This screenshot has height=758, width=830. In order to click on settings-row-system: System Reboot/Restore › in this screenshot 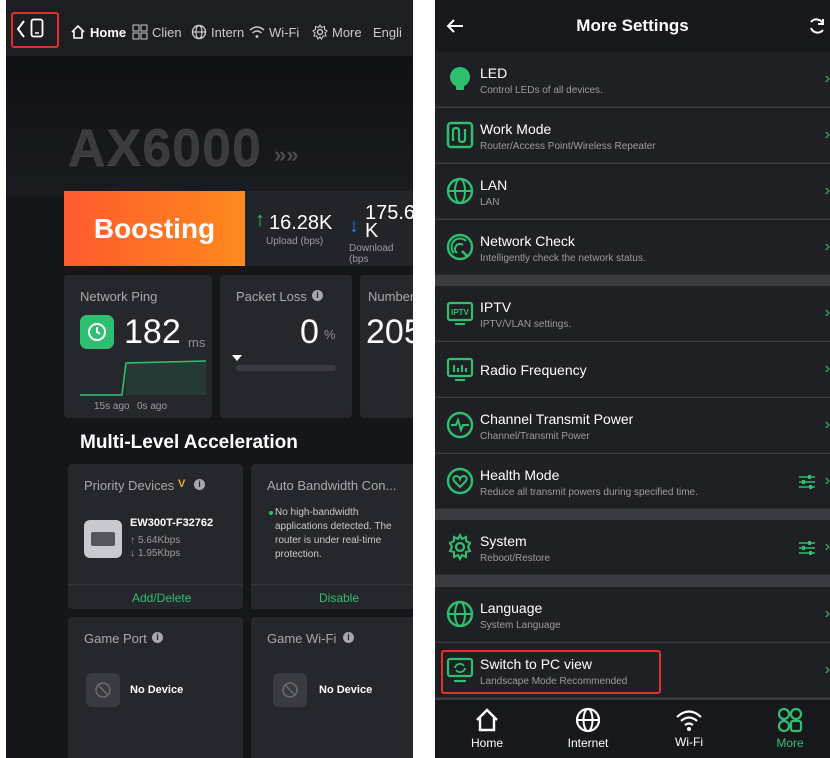, I will do `click(632, 547)`.